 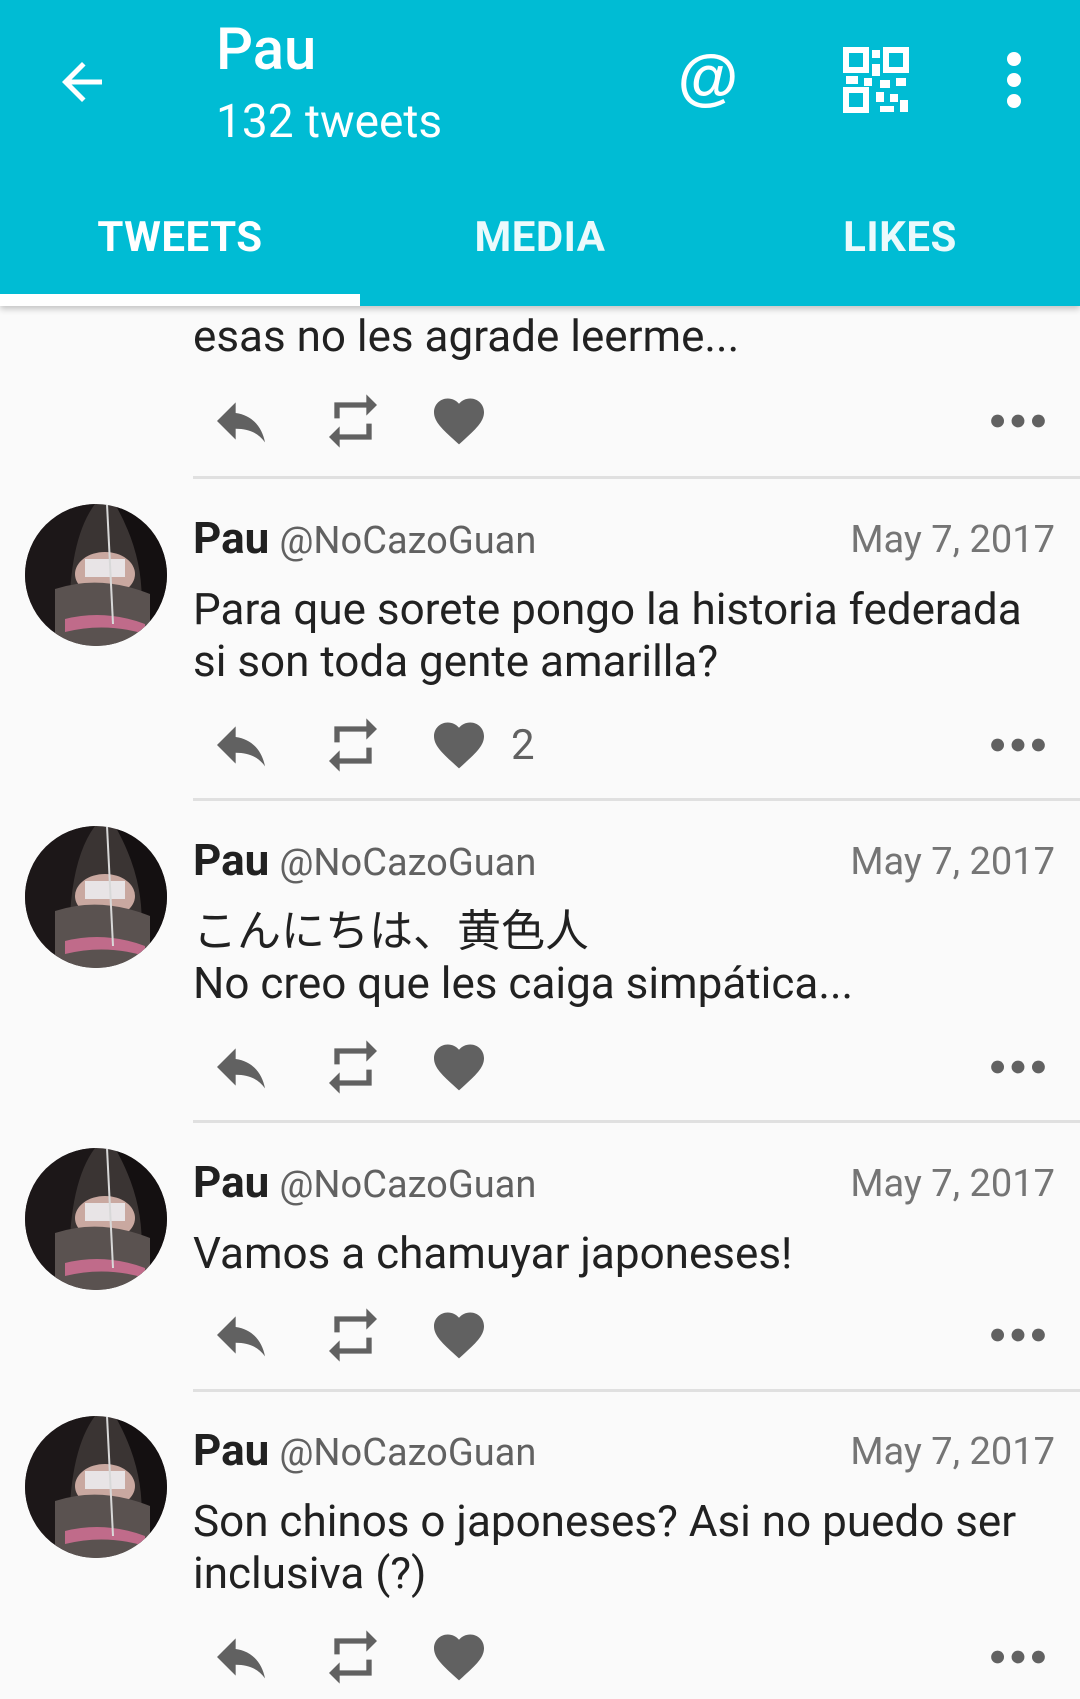 I want to click on at-sign-icon: @, so click(x=708, y=77).